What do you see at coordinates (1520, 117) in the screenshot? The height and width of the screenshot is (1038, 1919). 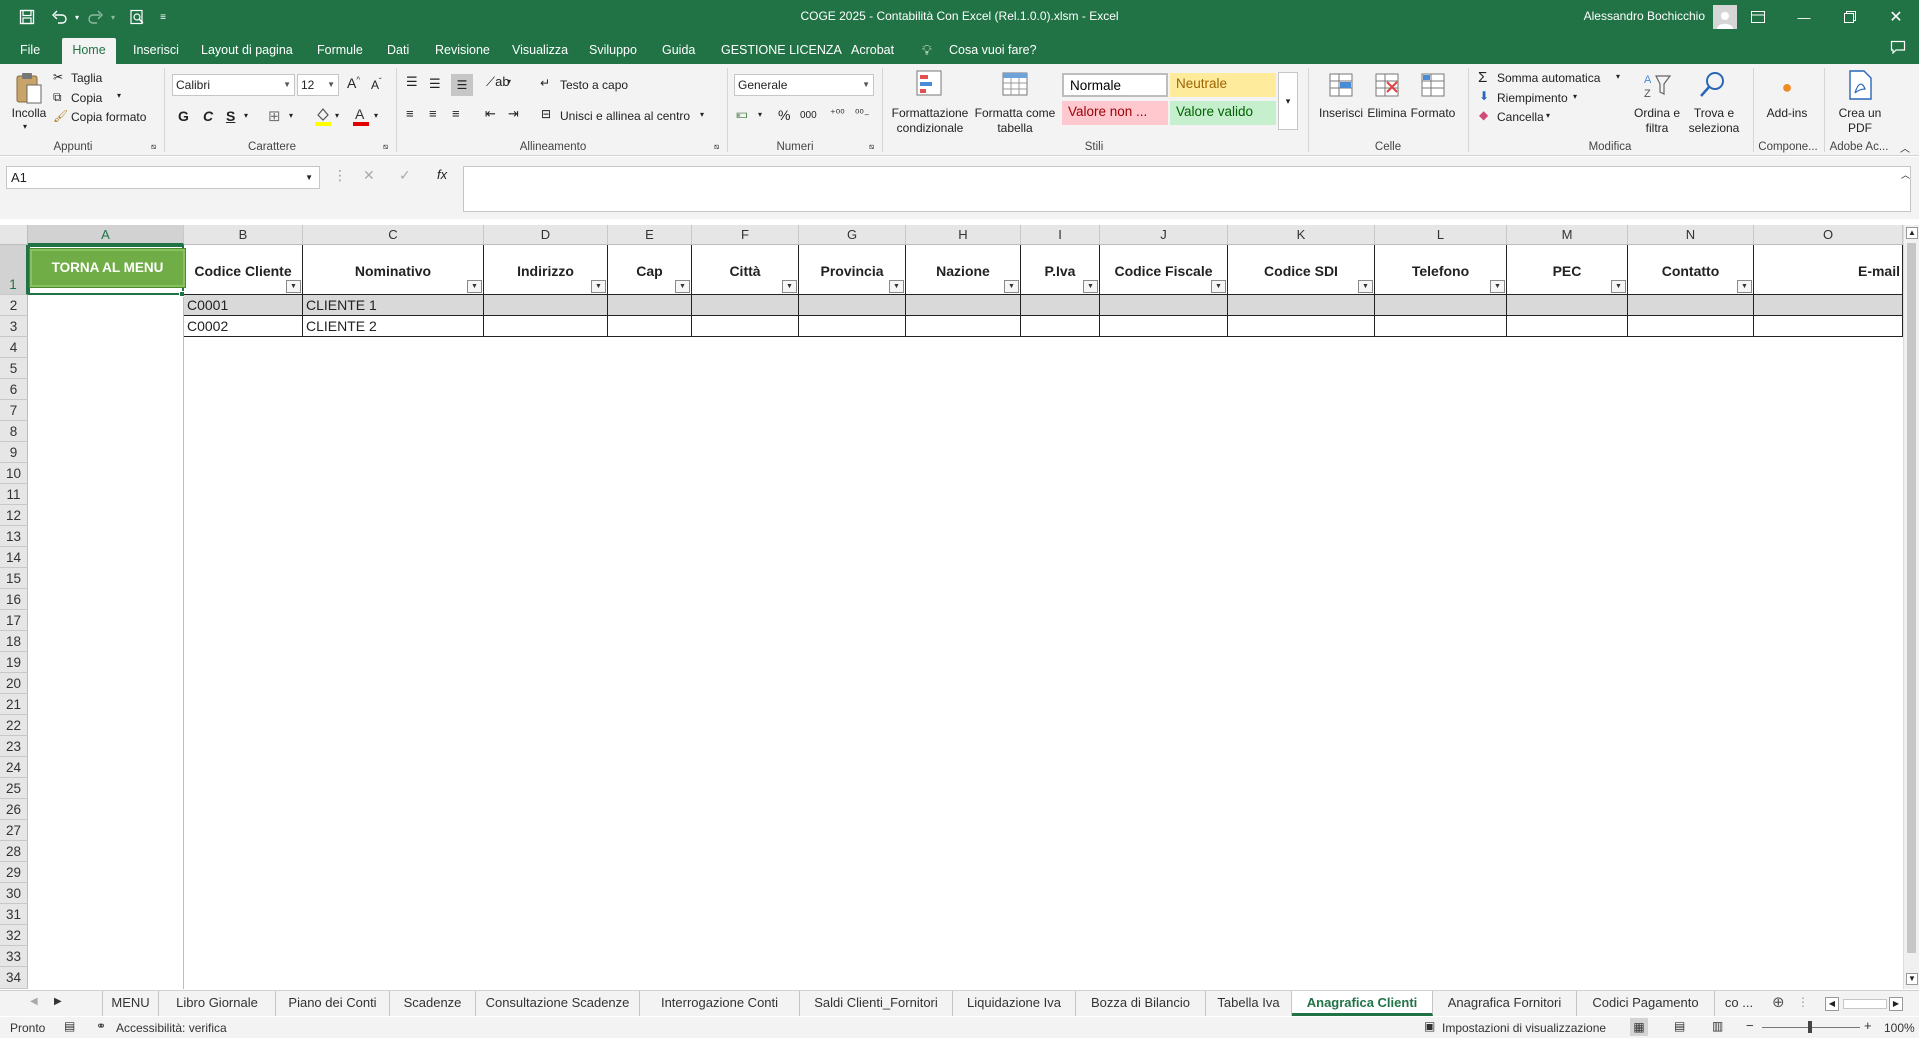 I see `clear-button: Cancella` at bounding box center [1520, 117].